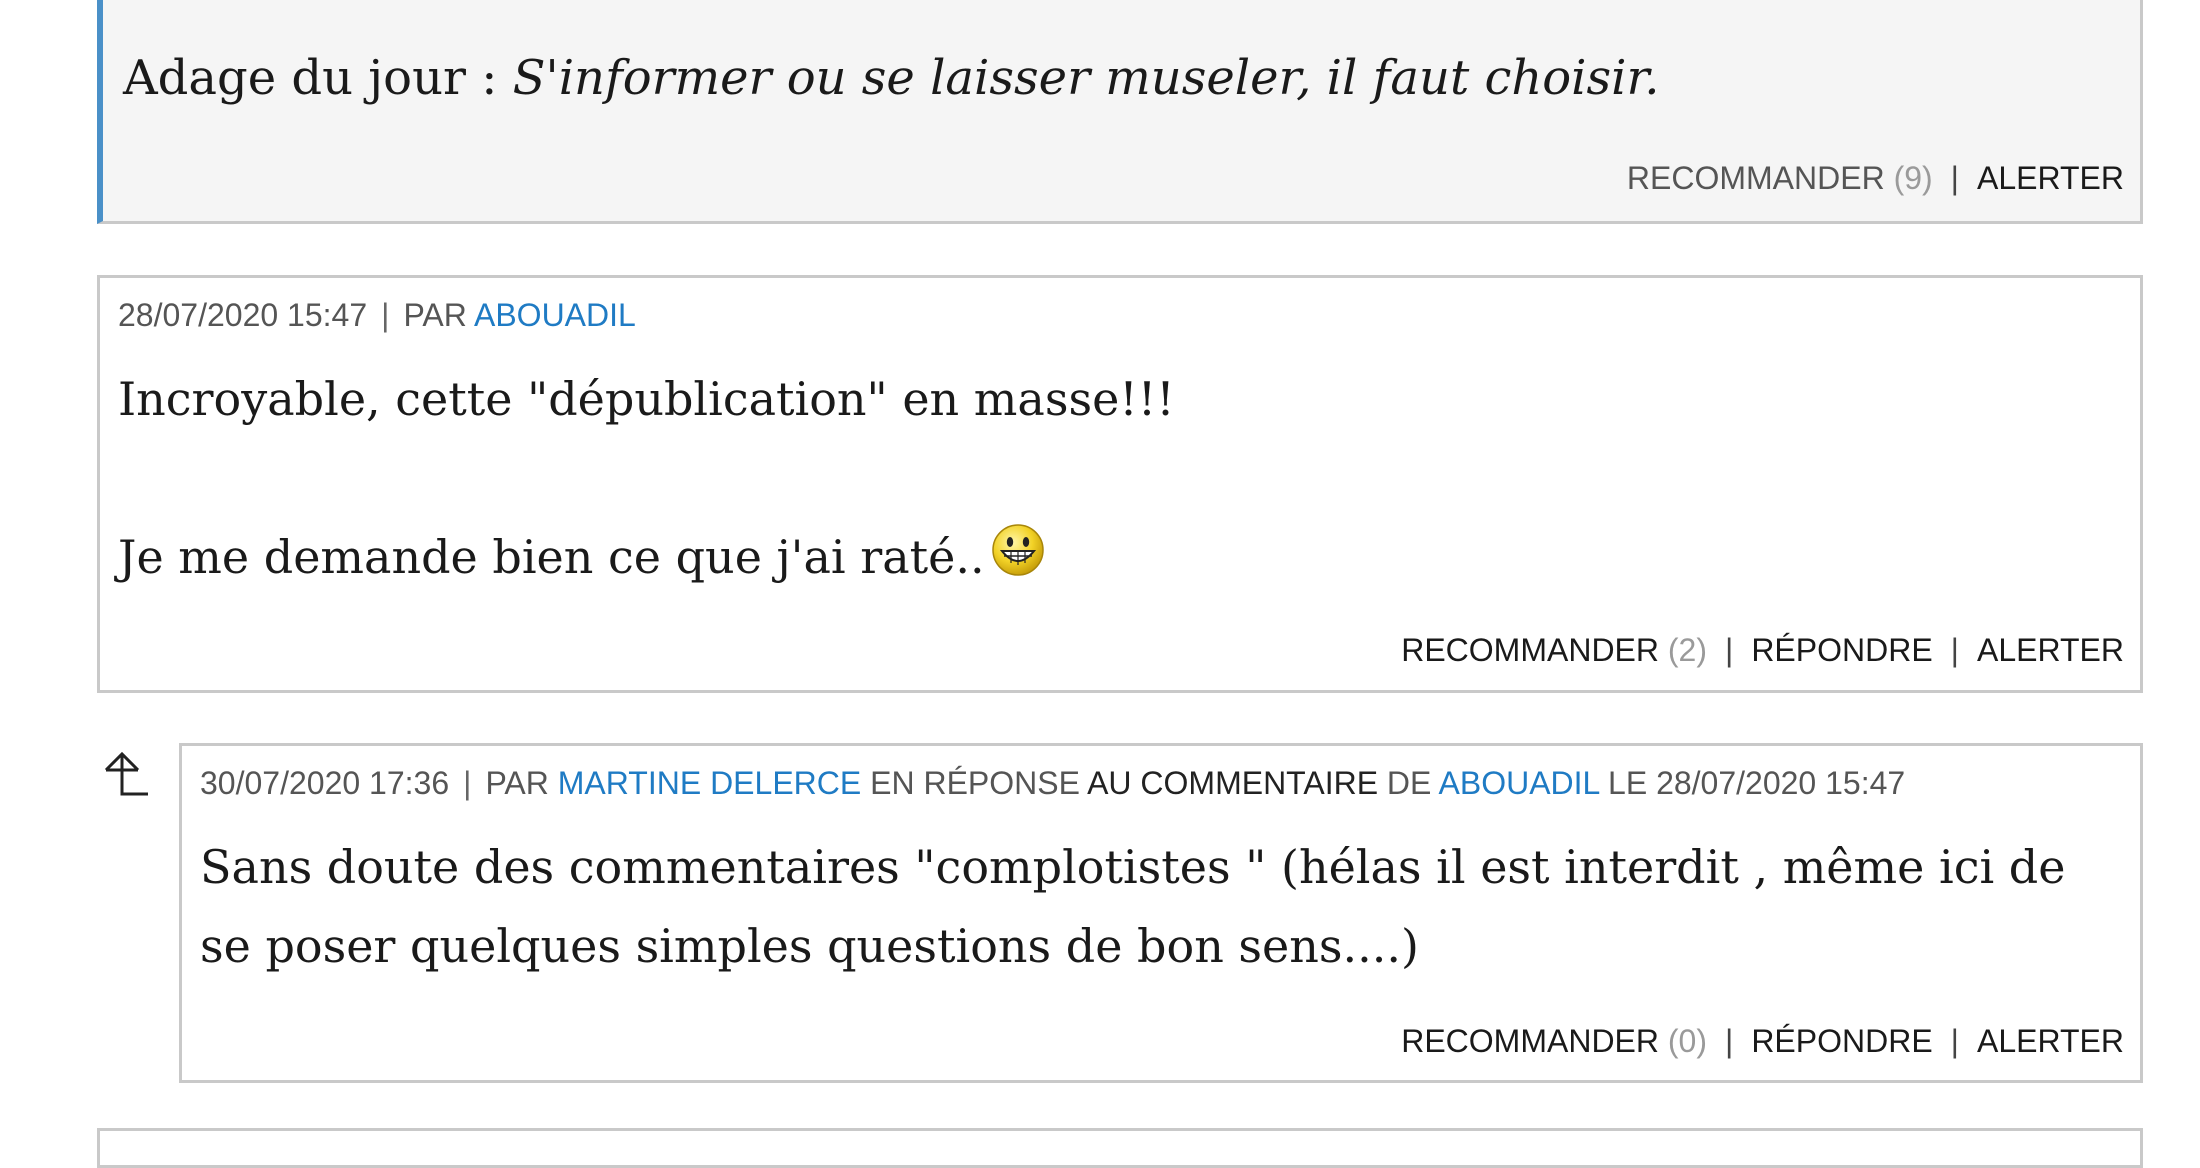  I want to click on grinning-smiley-icon, so click(1018, 549).